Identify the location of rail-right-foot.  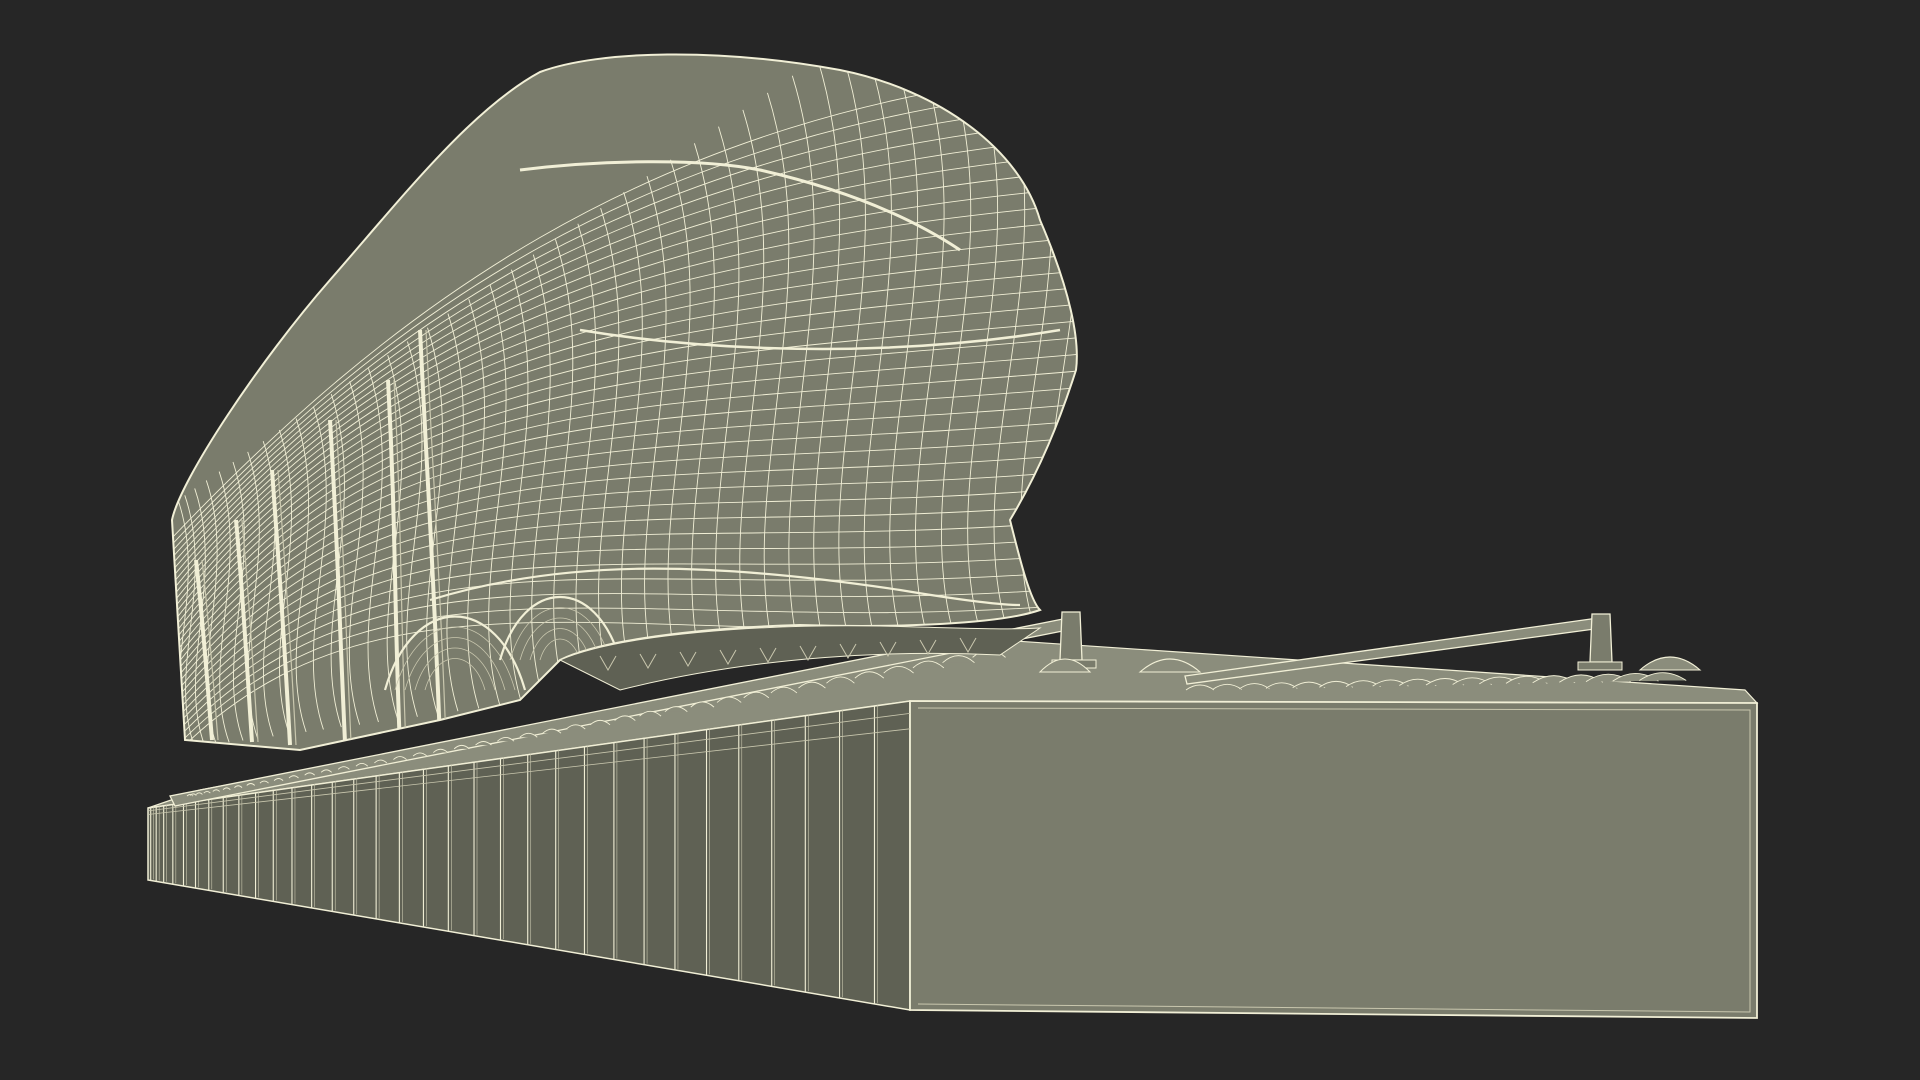
(1600, 666).